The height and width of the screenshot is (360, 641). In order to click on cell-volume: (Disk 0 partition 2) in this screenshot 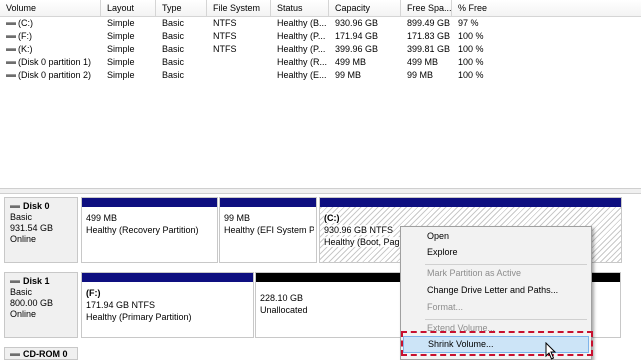, I will do `click(50, 75)`.